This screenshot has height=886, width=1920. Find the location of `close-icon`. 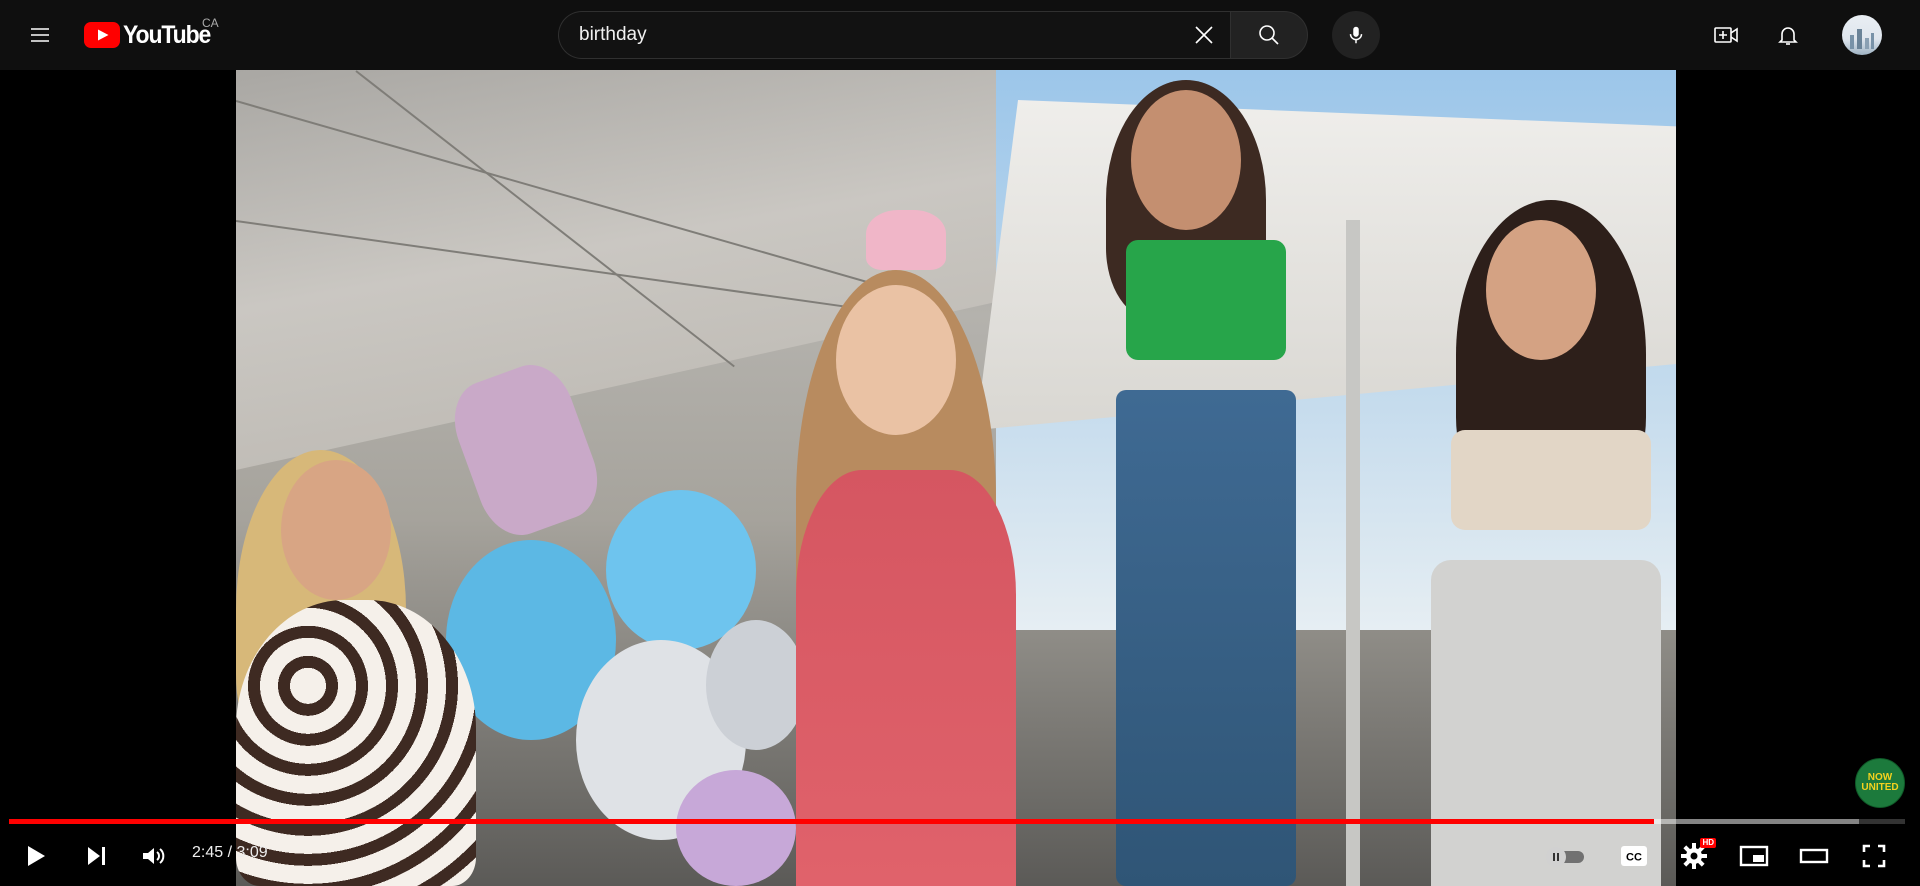

close-icon is located at coordinates (1204, 35).